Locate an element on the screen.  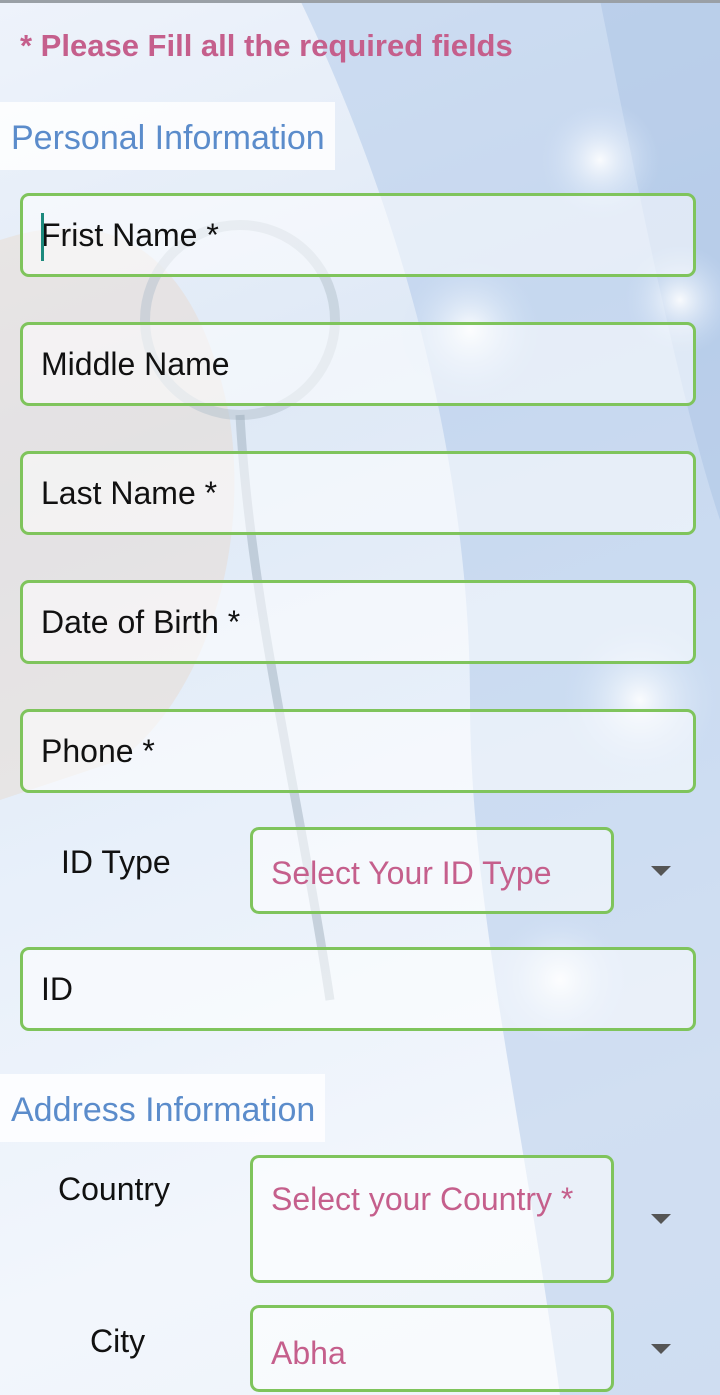
id-type-select: Select Your ID Type is located at coordinates (432, 870).